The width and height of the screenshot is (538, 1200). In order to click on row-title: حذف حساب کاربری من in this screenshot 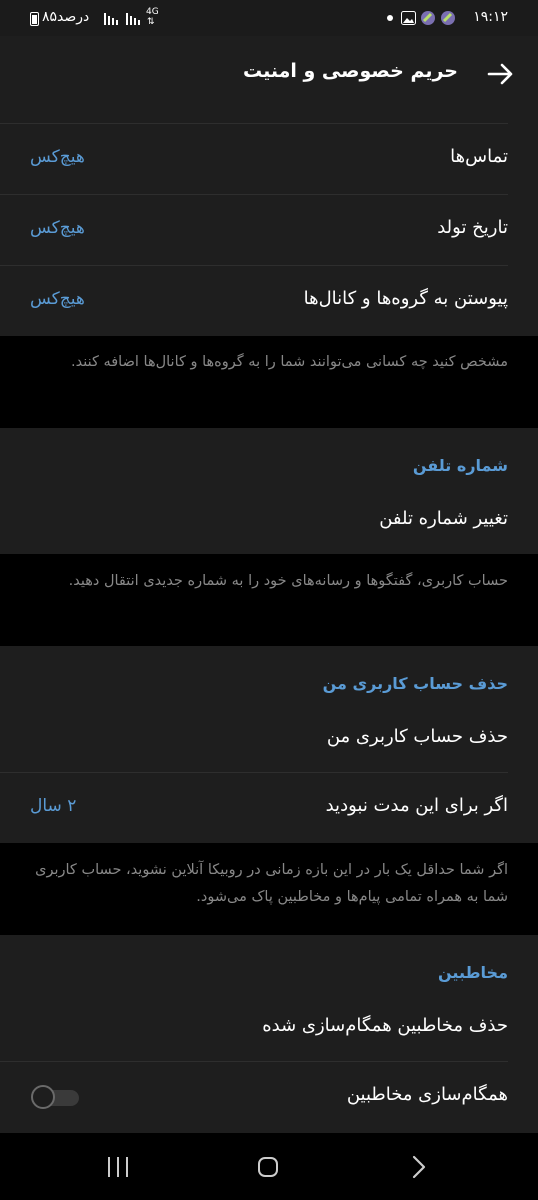, I will do `click(417, 736)`.